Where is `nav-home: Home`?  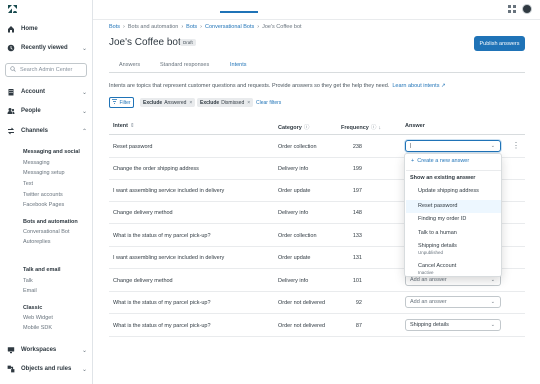
nav-home: Home is located at coordinates (47, 29).